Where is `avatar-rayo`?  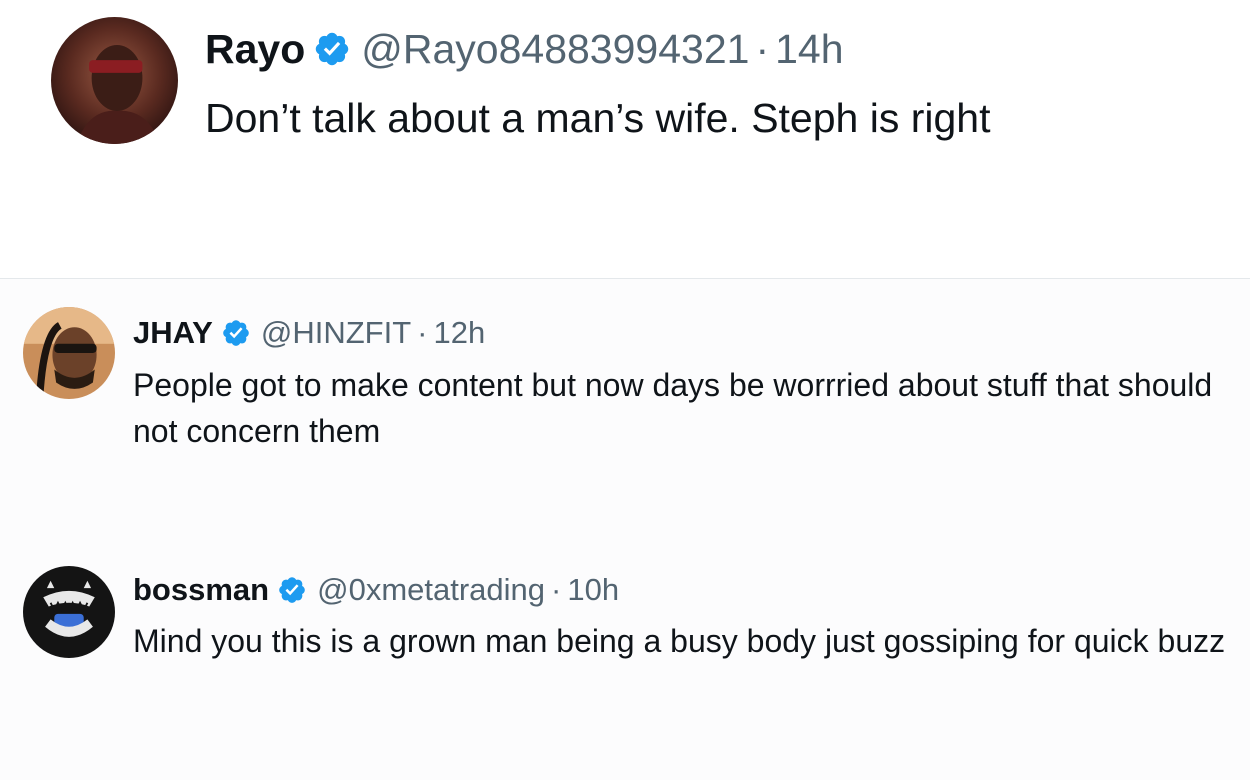
avatar-rayo is located at coordinates (114, 80).